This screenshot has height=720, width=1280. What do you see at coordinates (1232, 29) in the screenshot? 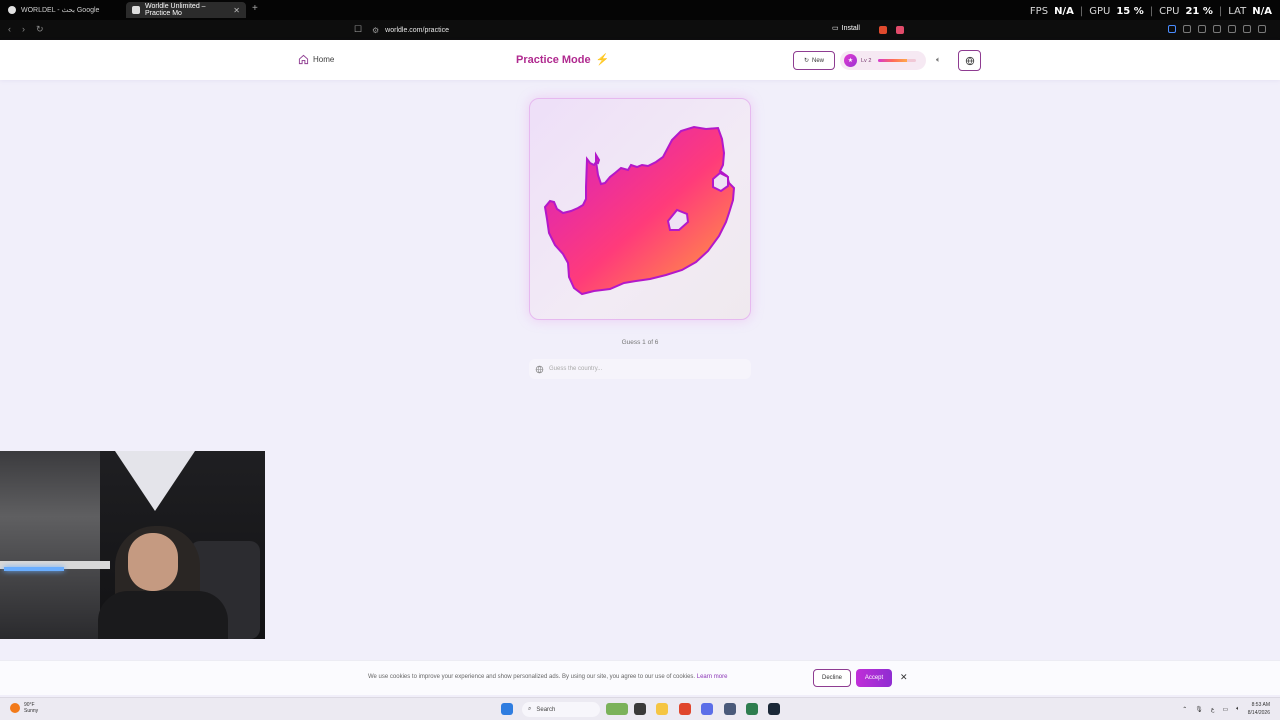
I see `wallet-icon` at bounding box center [1232, 29].